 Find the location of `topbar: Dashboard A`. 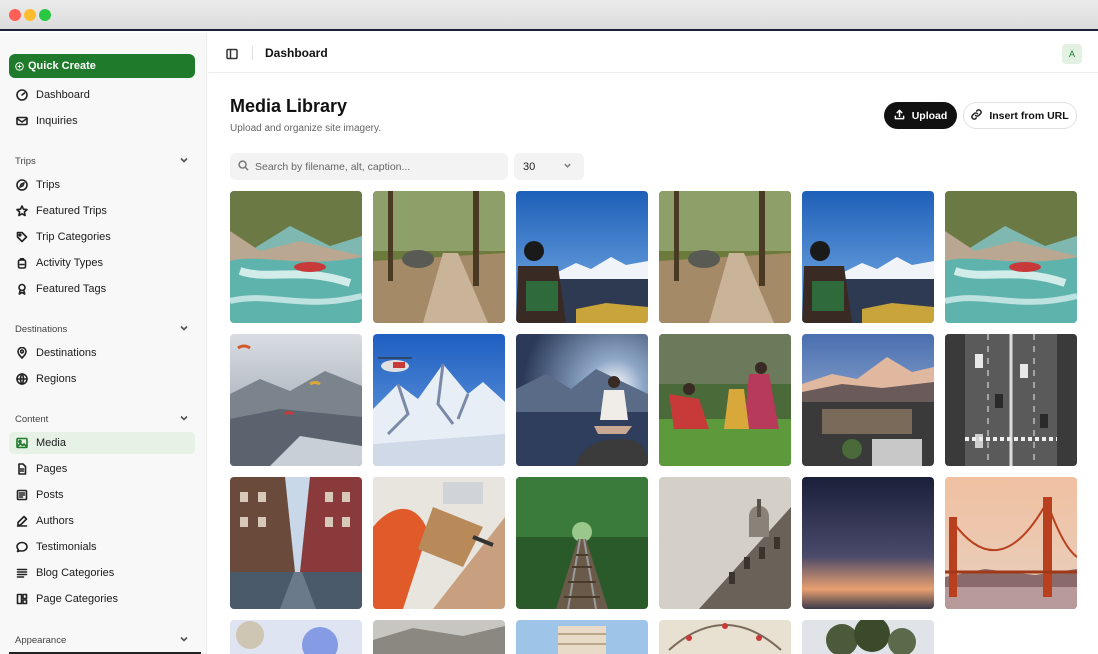

topbar: Dashboard A is located at coordinates (653, 53).